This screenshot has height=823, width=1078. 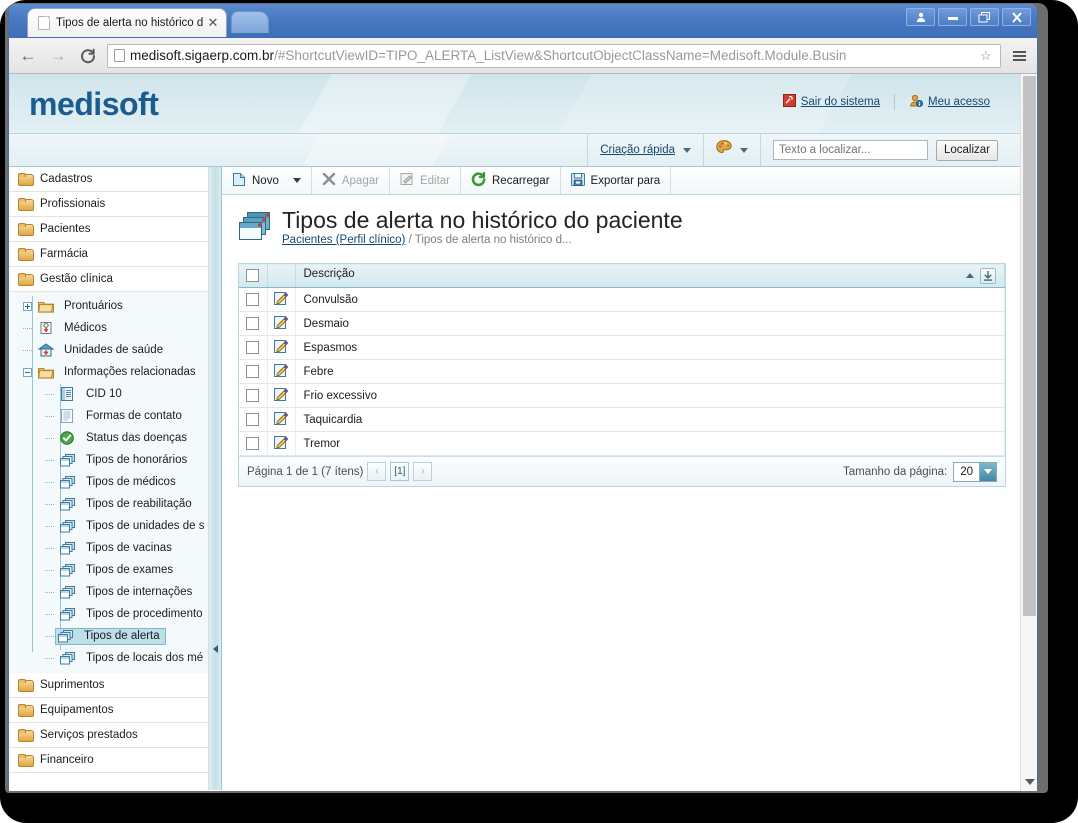 I want to click on sidebar-item-bottom-0: Suprimentos, so click(x=108, y=685).